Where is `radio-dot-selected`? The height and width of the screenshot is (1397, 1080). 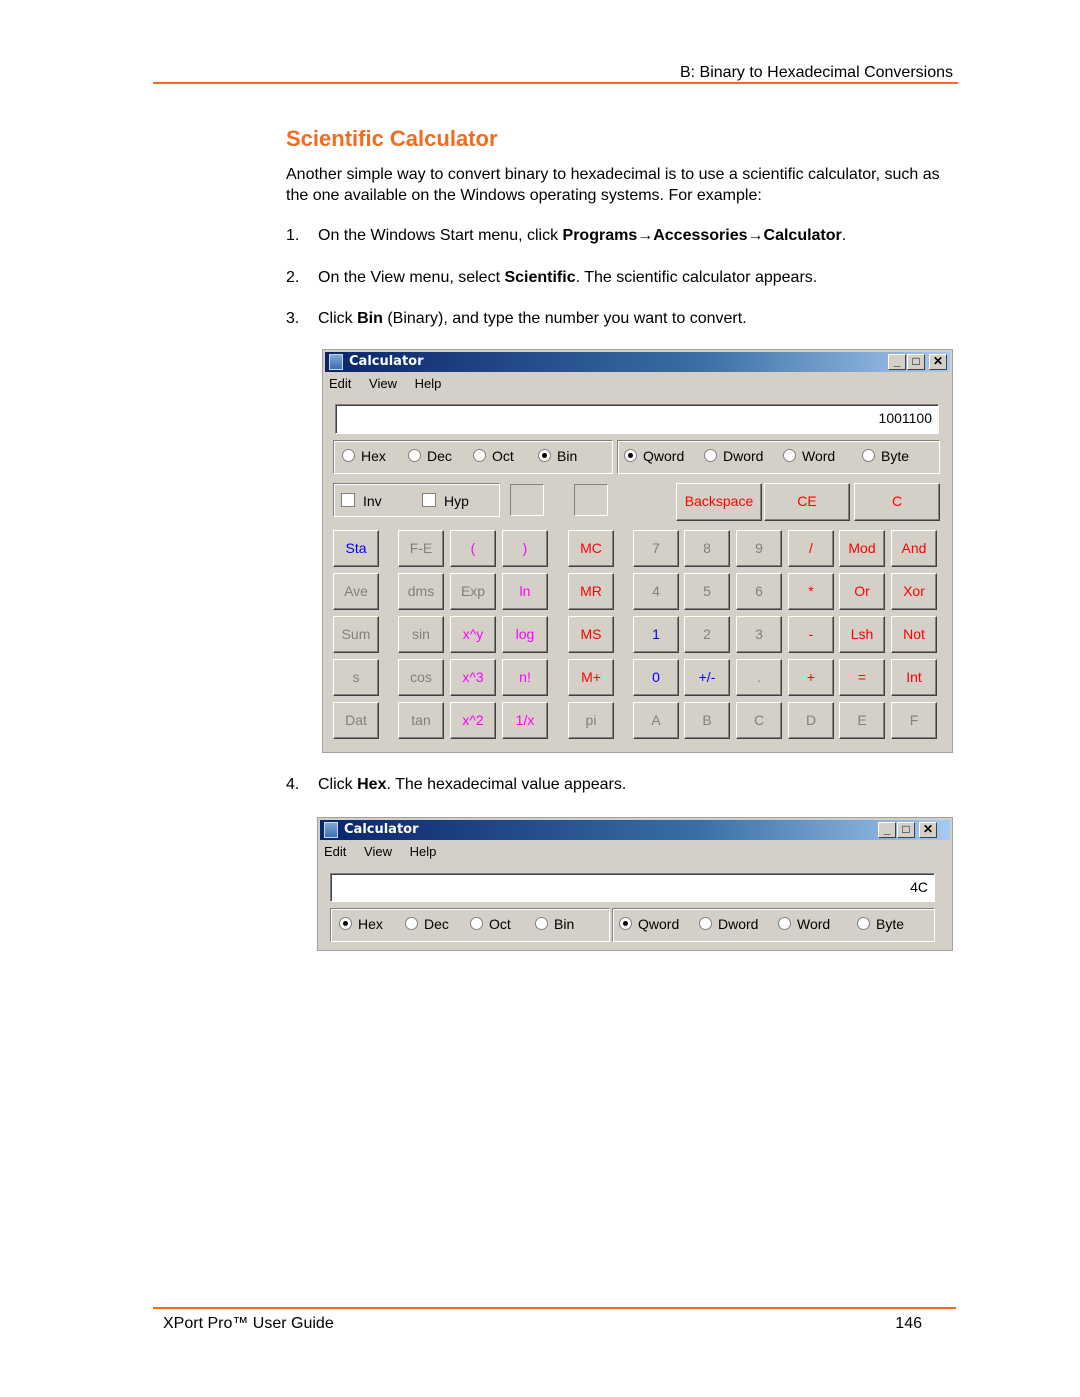 radio-dot-selected is located at coordinates (345, 923).